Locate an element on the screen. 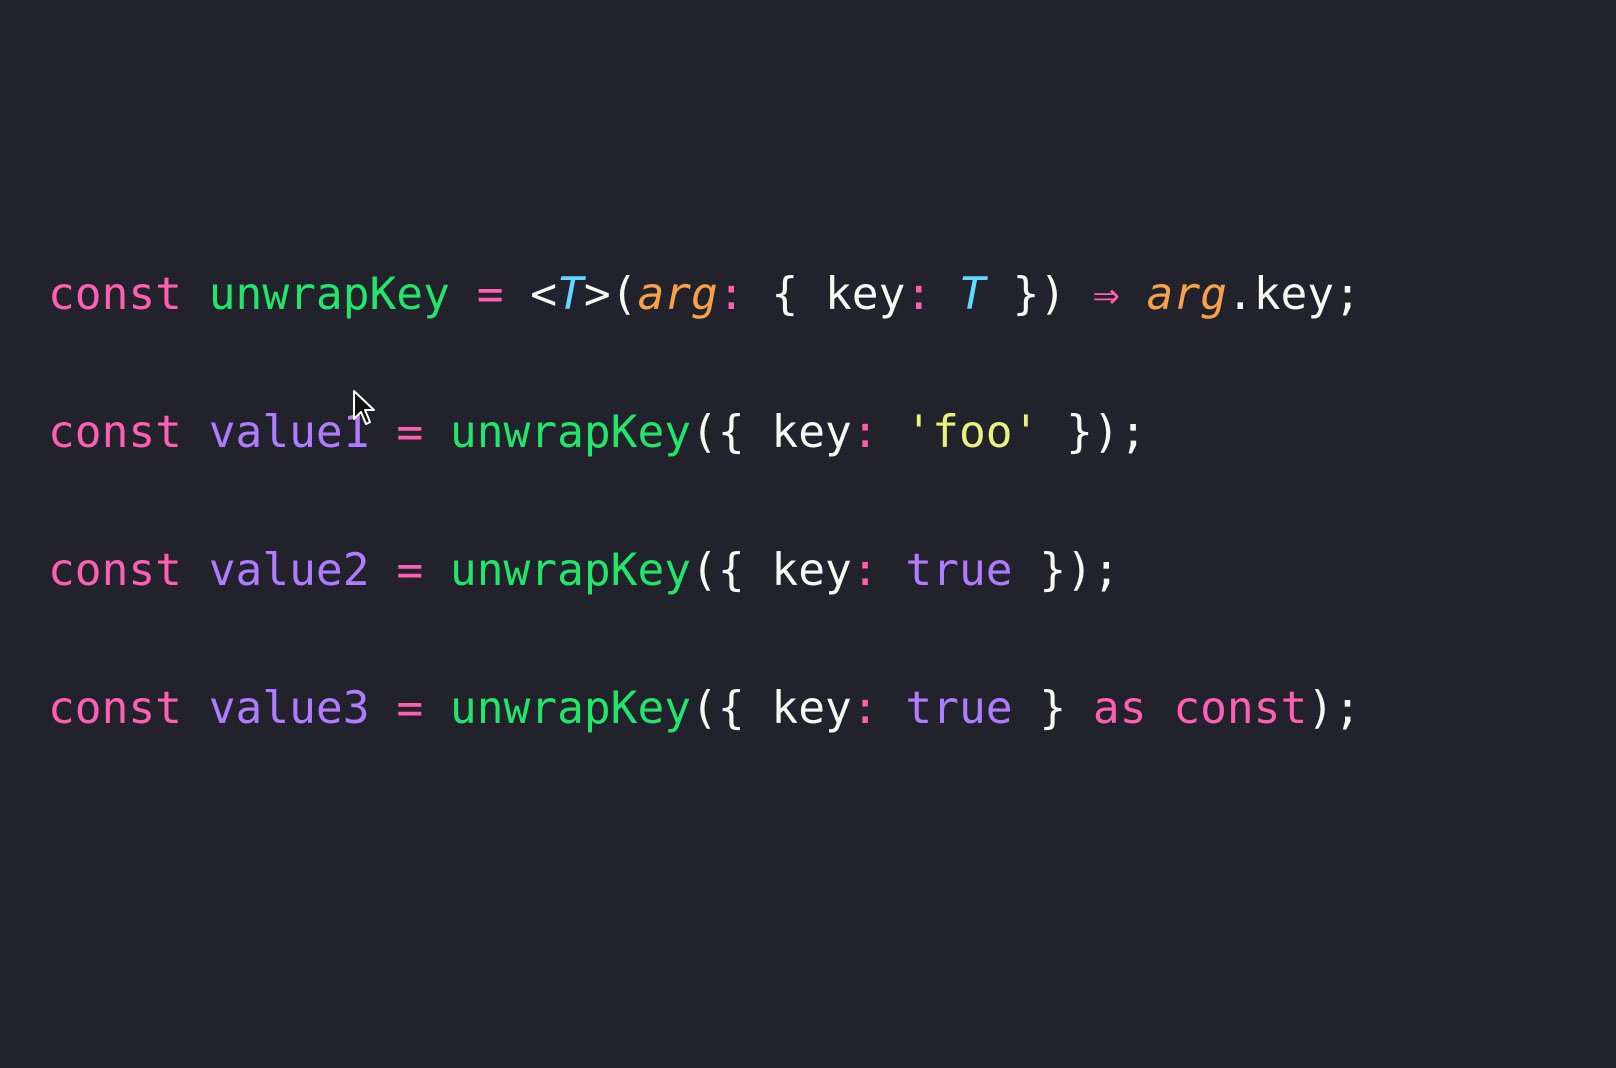 This screenshot has width=1616, height=1068. code-token-plain: >( is located at coordinates (610, 294).